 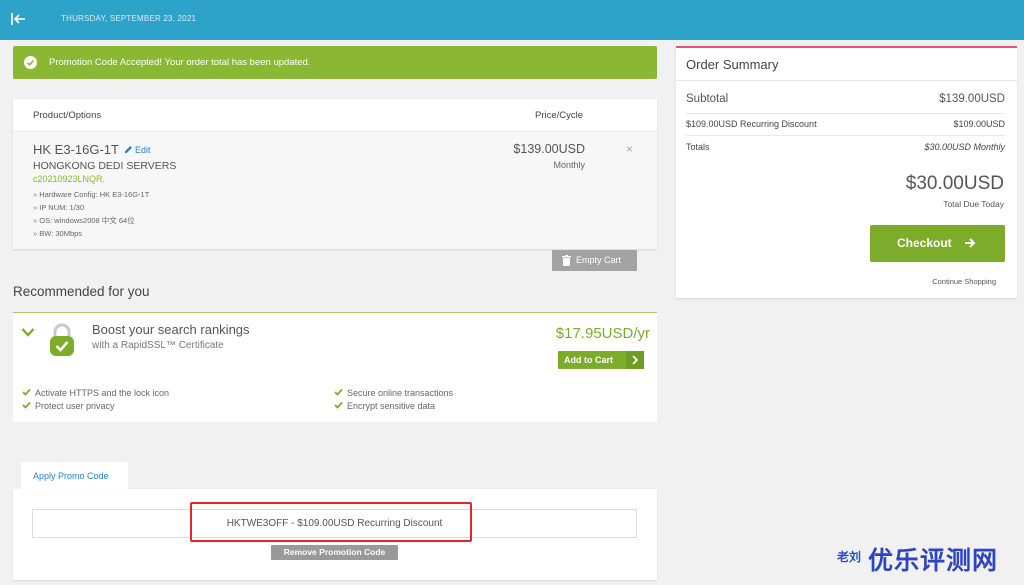 I want to click on discount-row: $109.00USD Recurring Discount $109.00USD, so click(x=845, y=124).